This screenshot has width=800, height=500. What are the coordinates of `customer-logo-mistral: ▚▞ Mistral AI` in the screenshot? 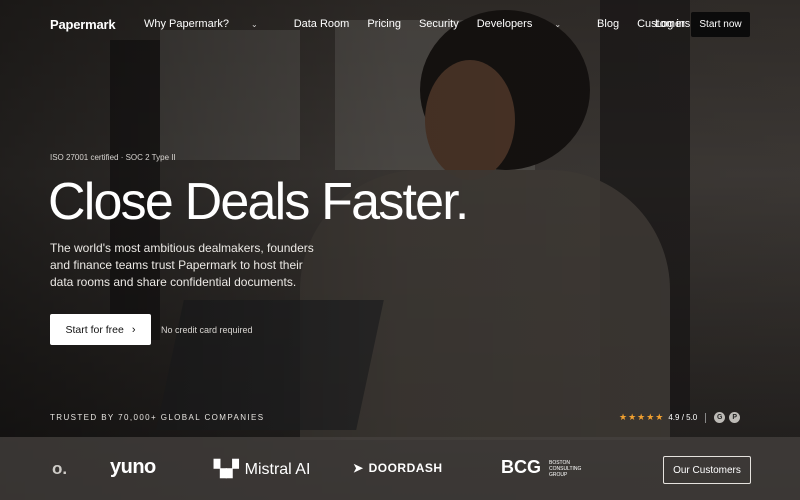 It's located at (262, 469).